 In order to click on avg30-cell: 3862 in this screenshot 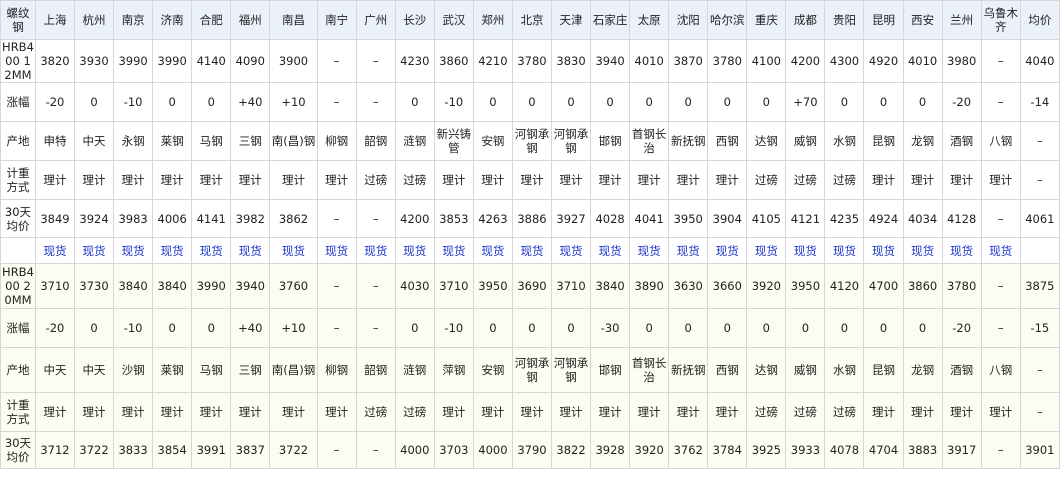, I will do `click(293, 218)`.